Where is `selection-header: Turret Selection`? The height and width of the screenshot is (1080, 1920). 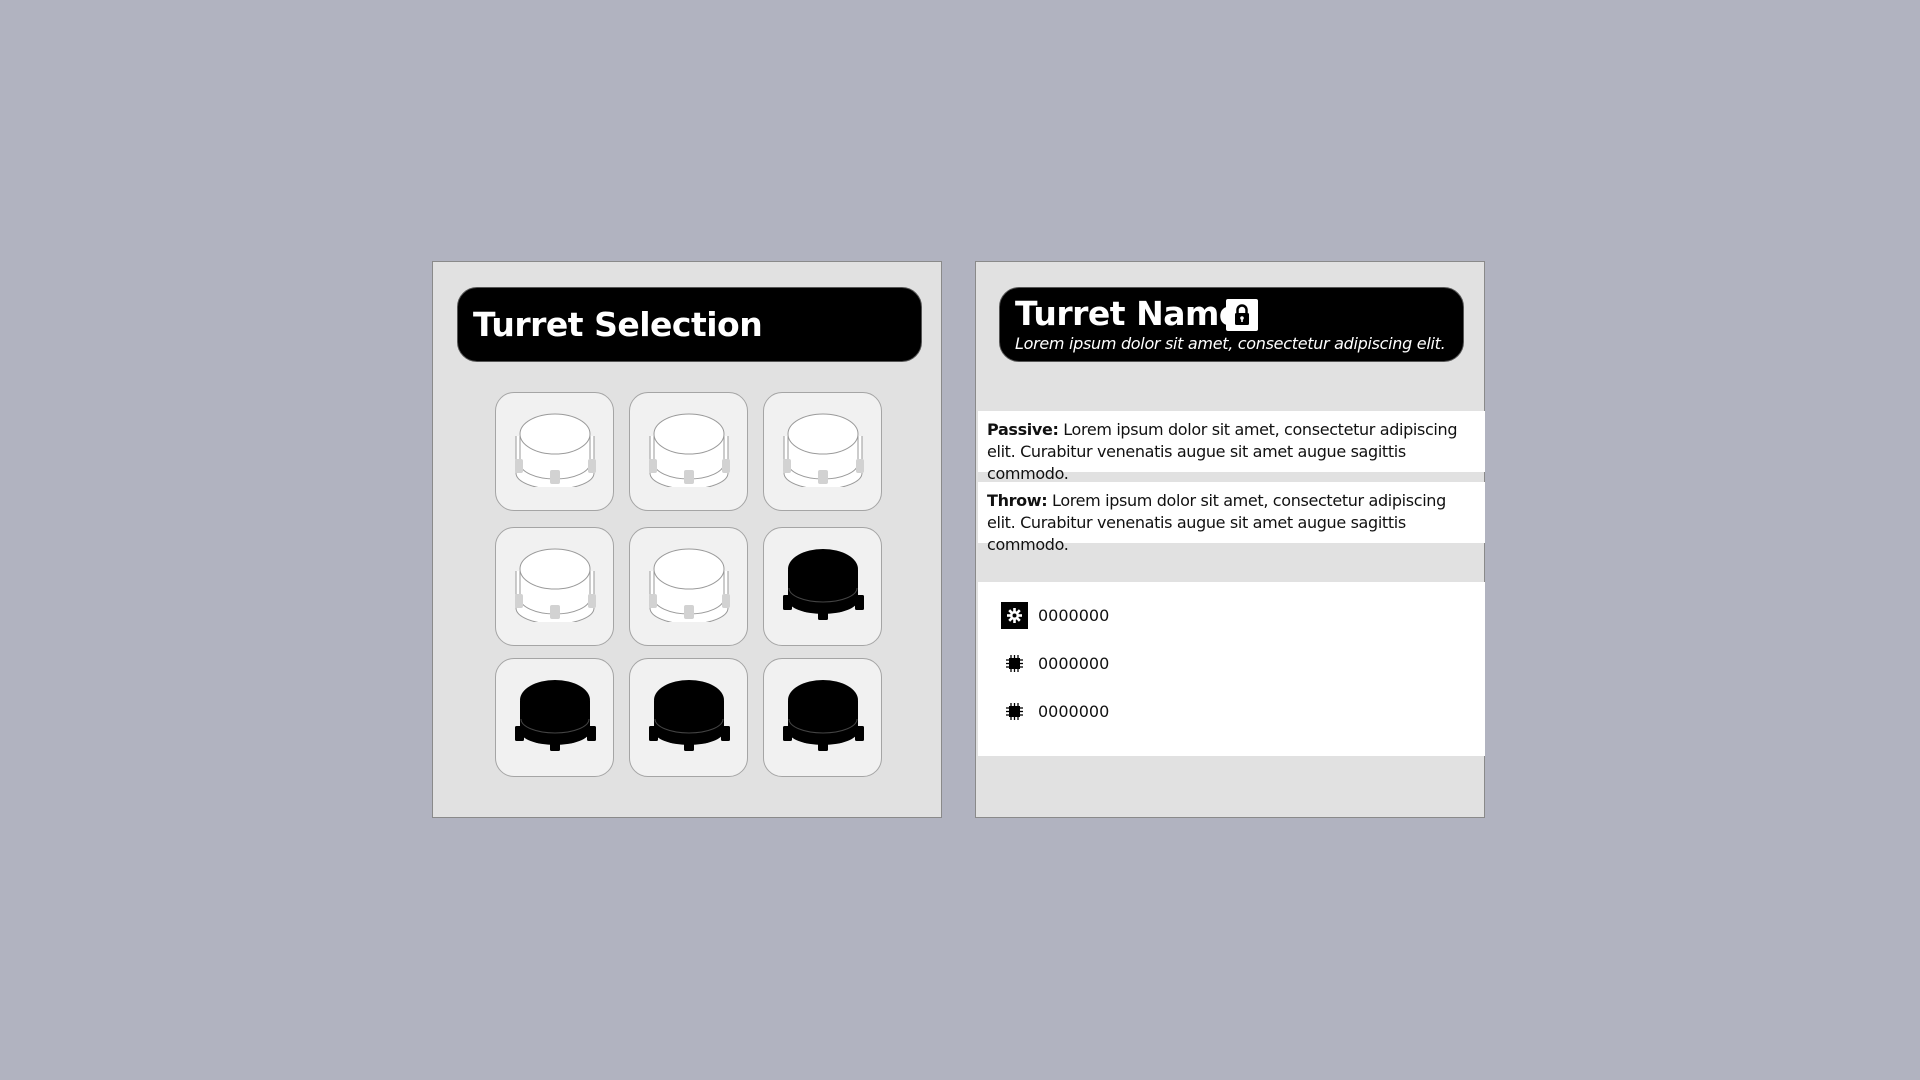 selection-header: Turret Selection is located at coordinates (689, 324).